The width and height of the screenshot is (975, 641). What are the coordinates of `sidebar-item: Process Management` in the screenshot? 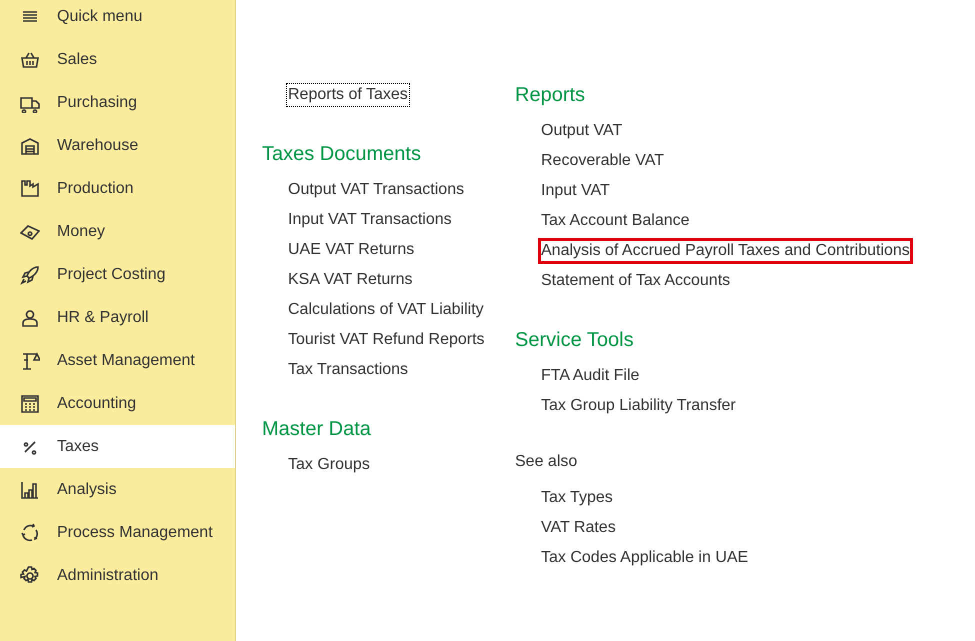 It's located at (117, 532).